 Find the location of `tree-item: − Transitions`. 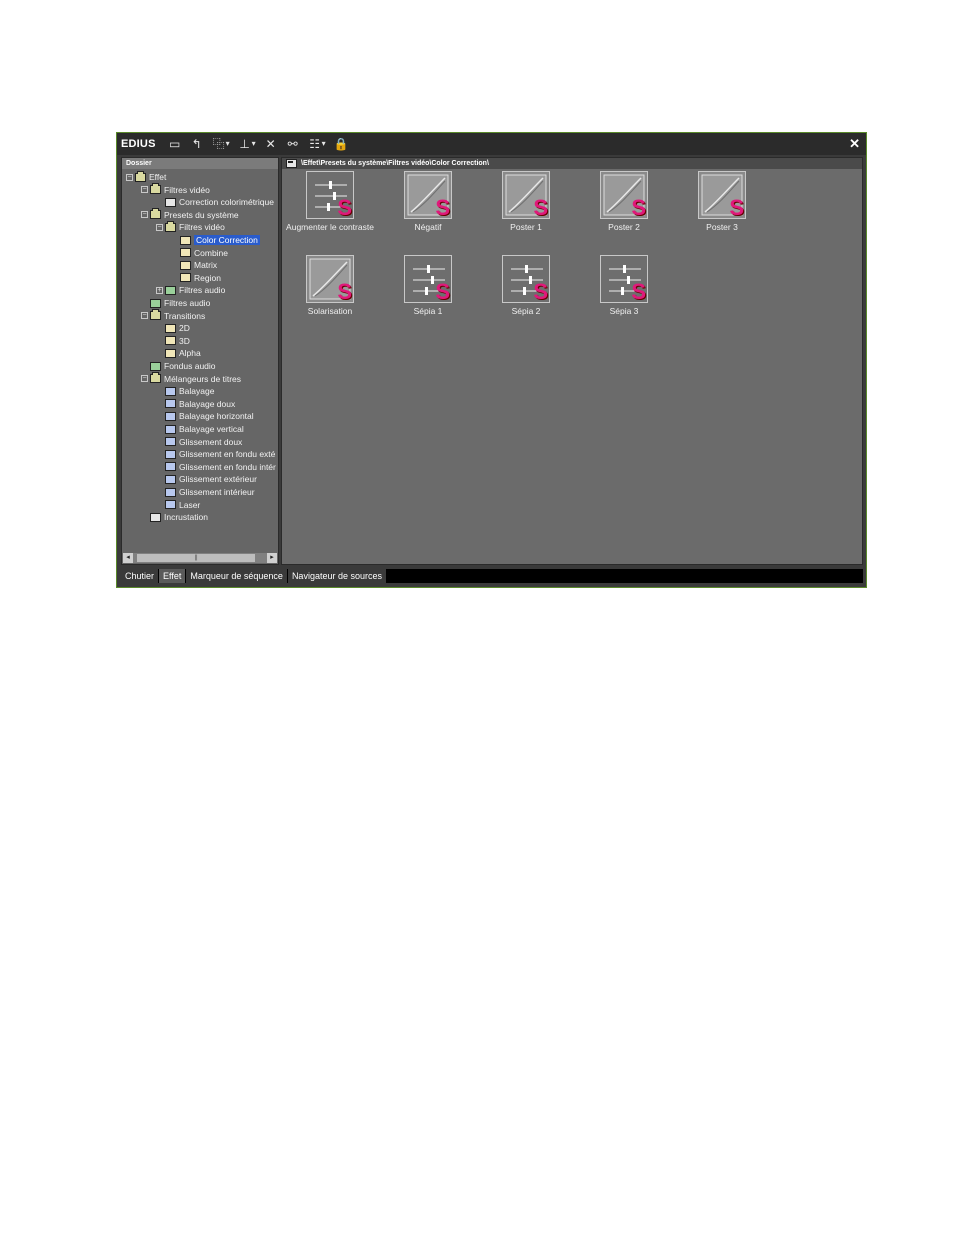

tree-item: − Transitions is located at coordinates (173, 315).